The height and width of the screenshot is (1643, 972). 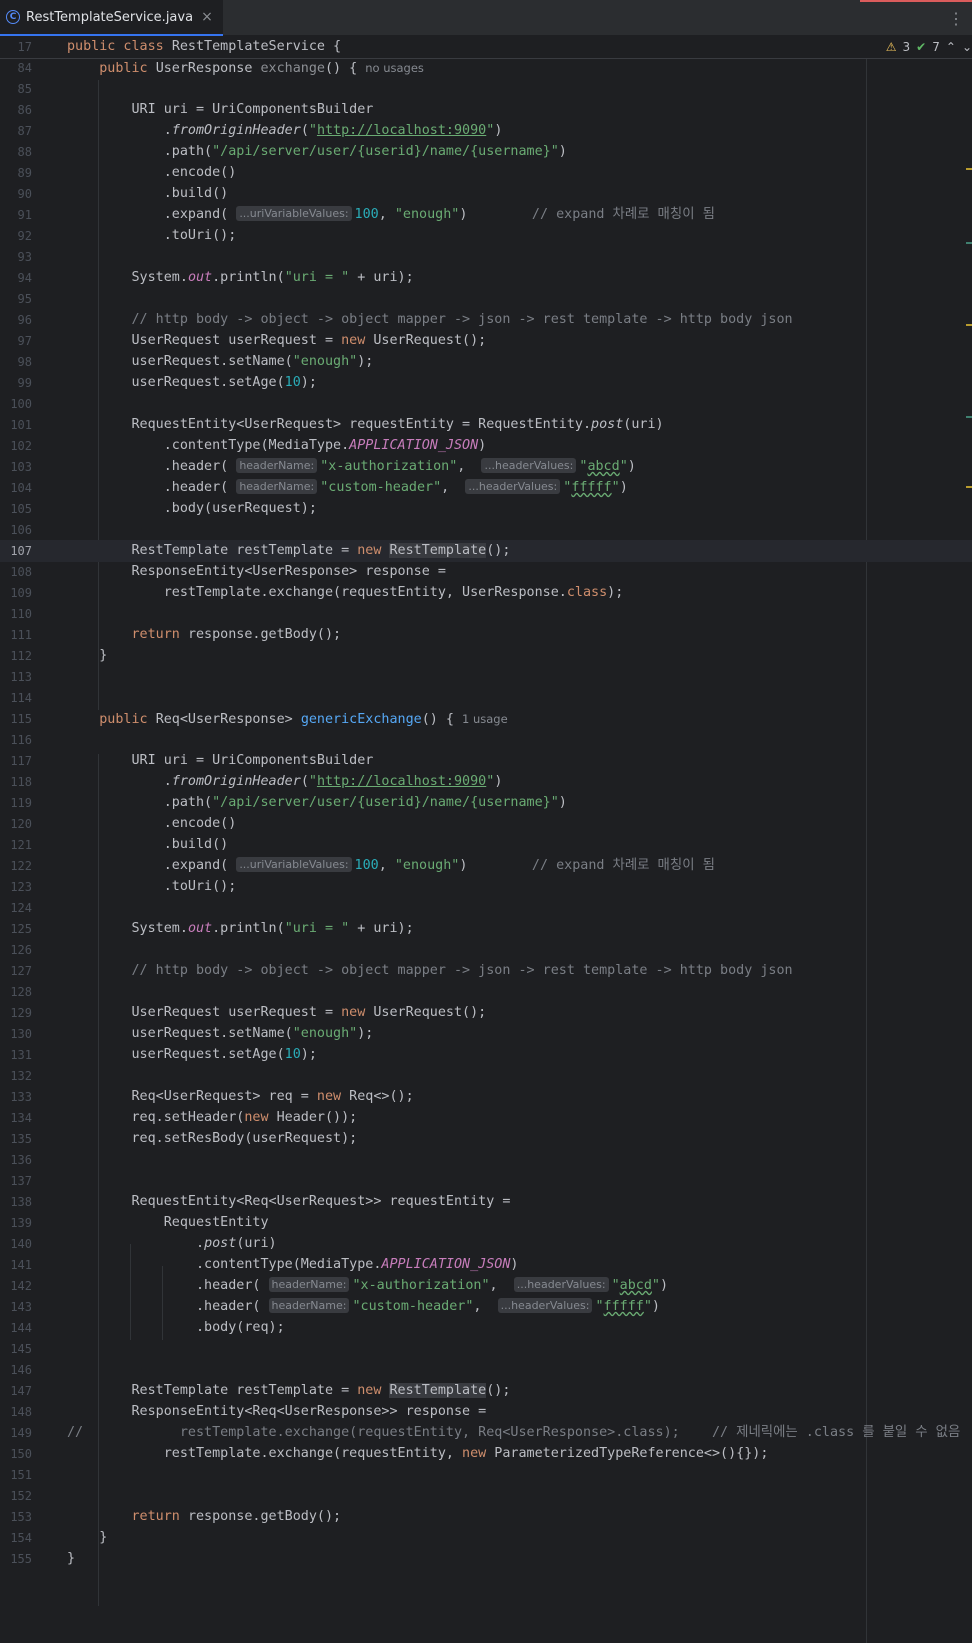 I want to click on code-line: 152, so click(x=486, y=1496).